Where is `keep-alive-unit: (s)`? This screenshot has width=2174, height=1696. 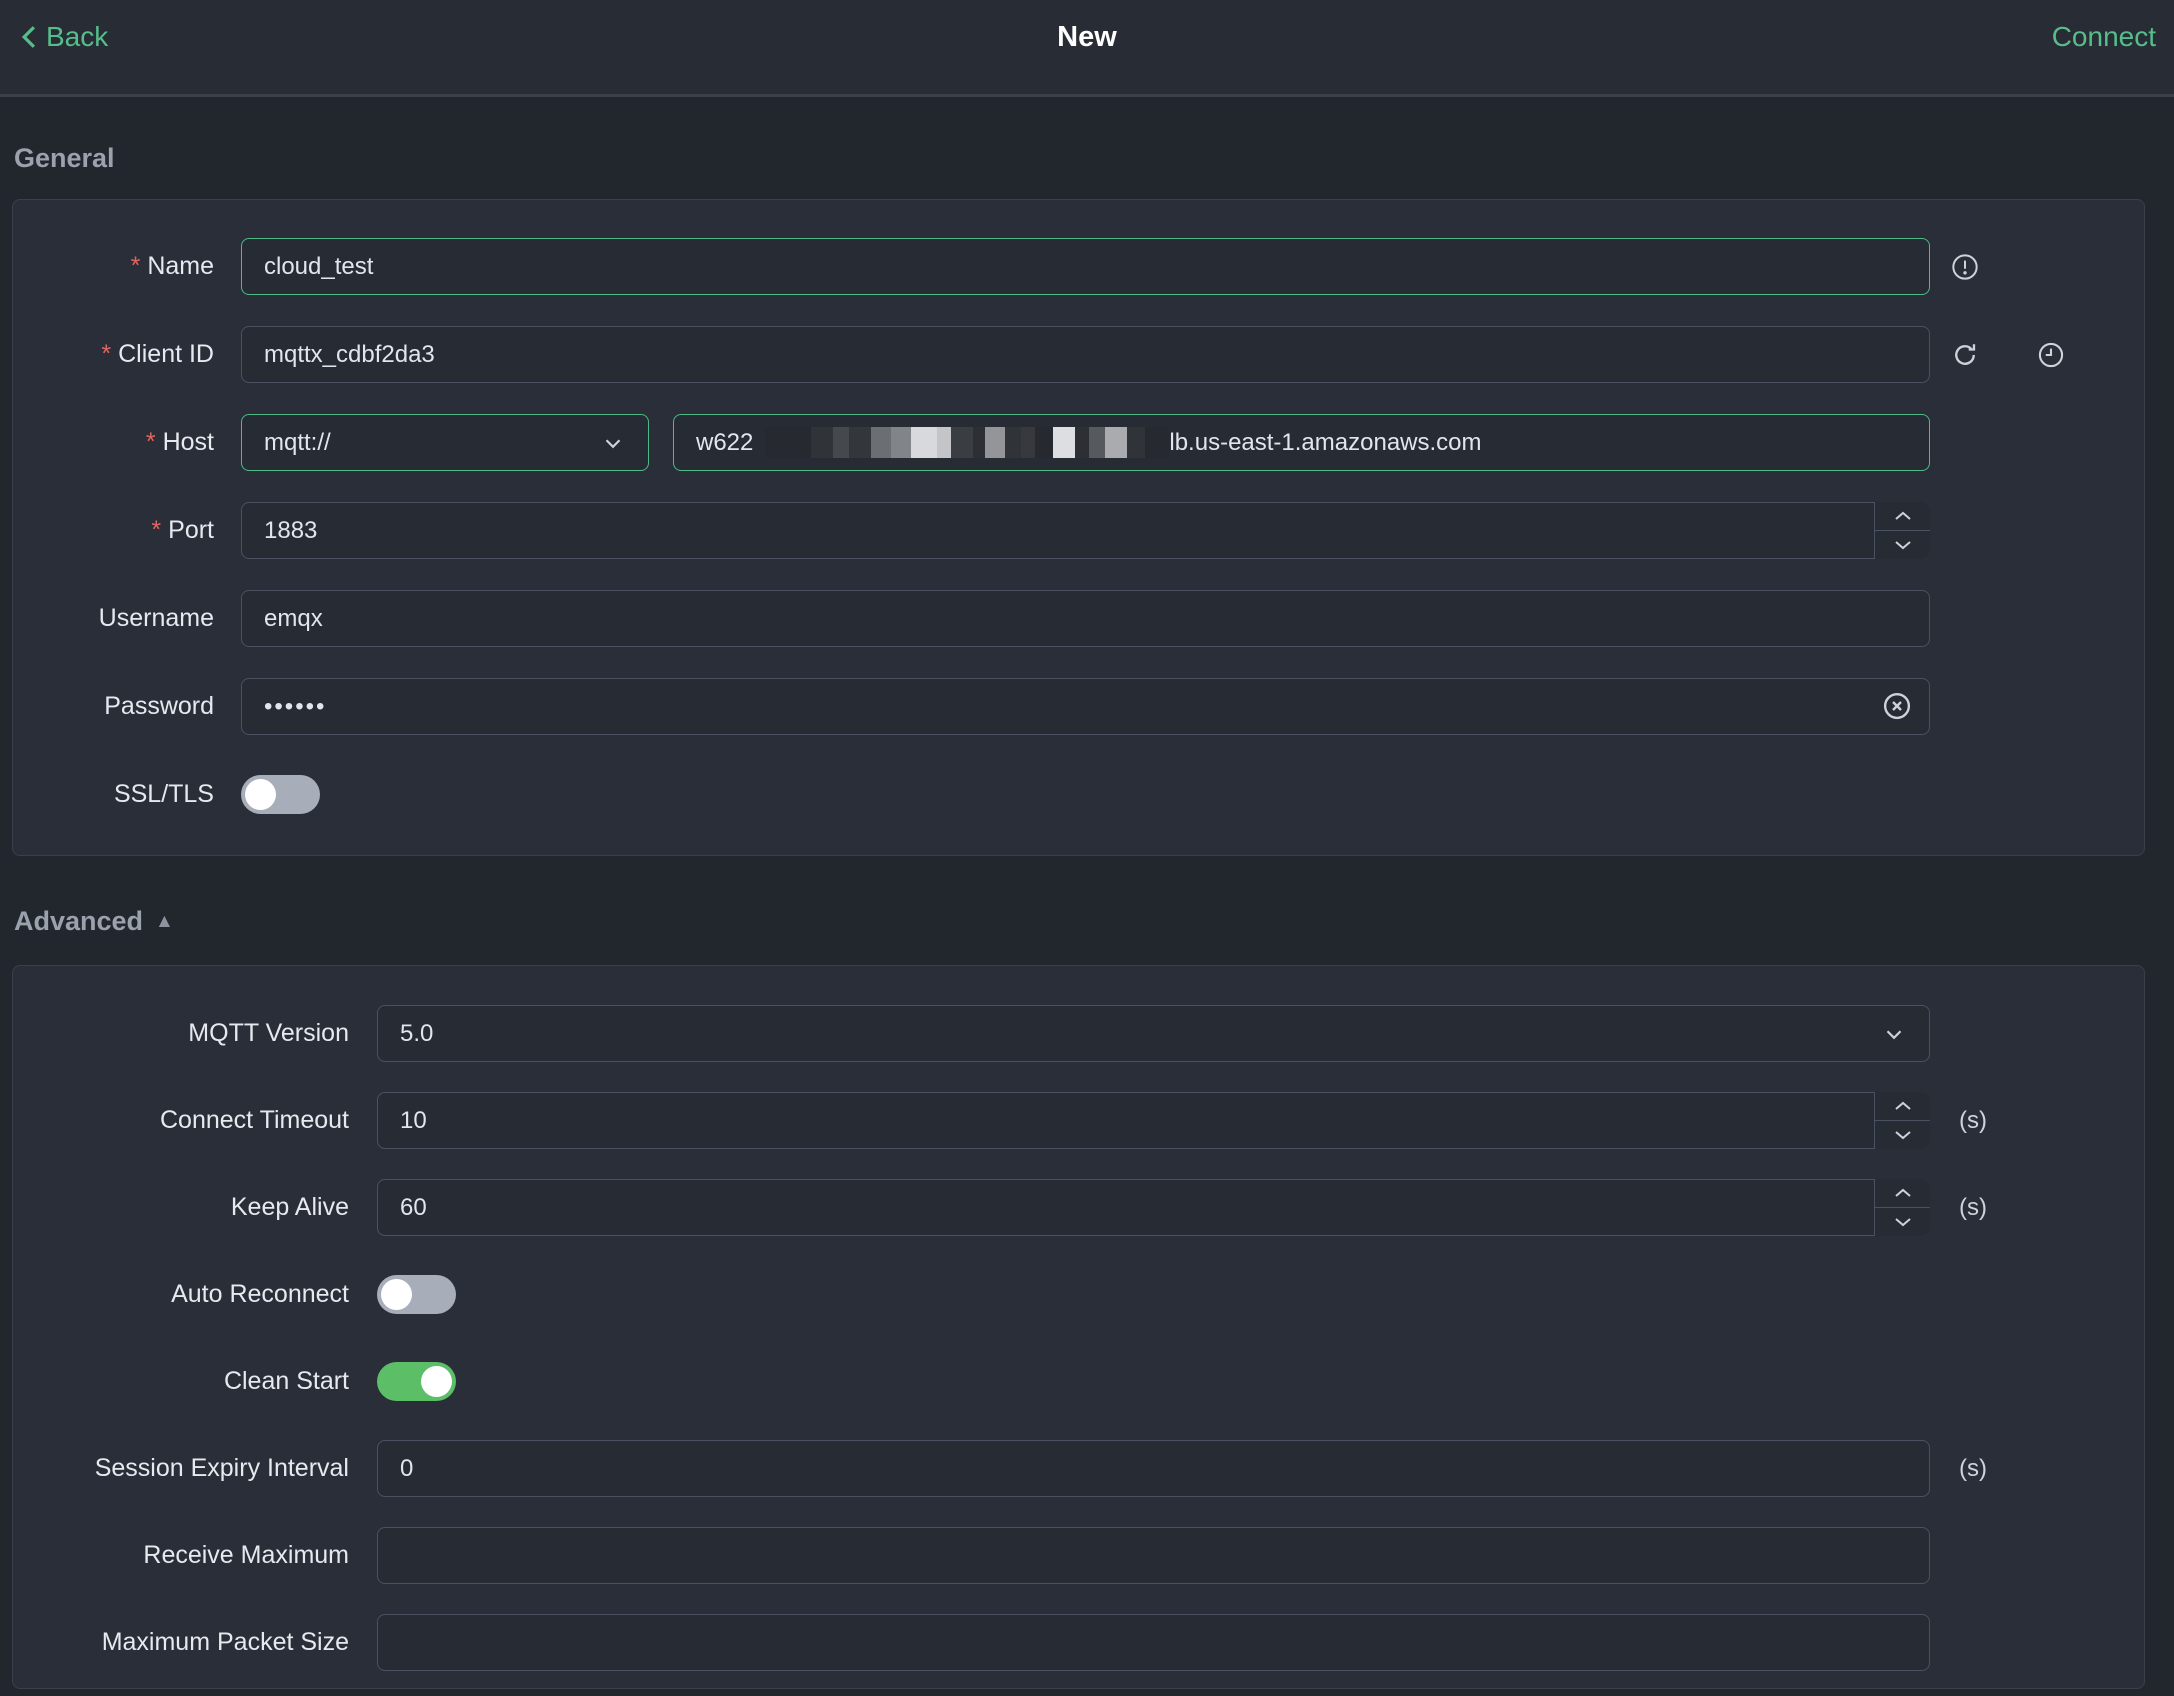 keep-alive-unit: (s) is located at coordinates (1973, 1207).